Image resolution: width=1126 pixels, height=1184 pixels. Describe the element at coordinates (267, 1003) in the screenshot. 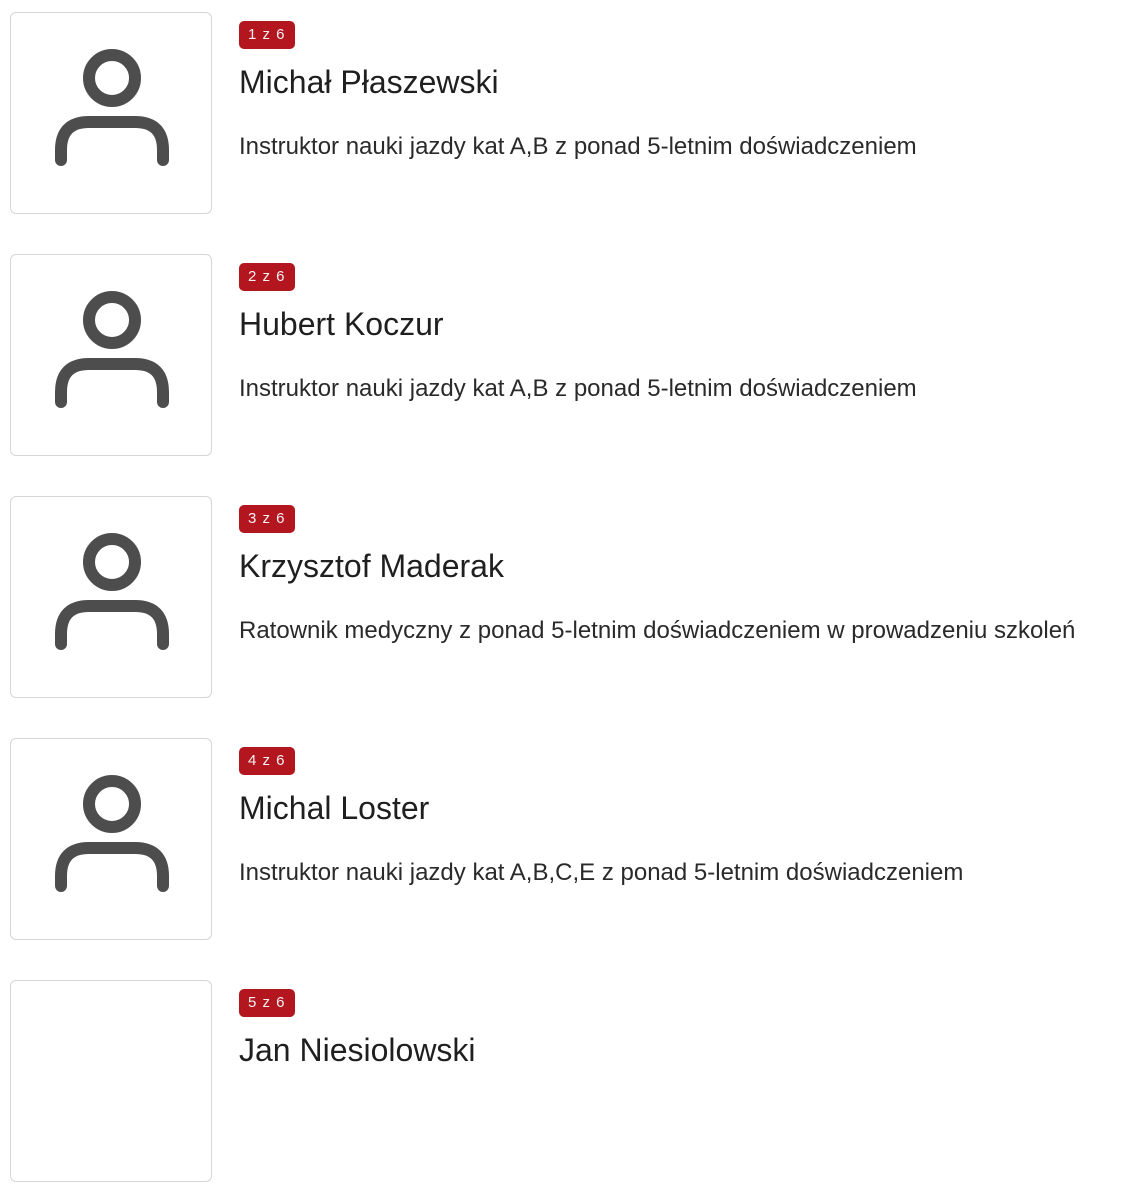

I see `position-badge: 5 z 6` at that location.